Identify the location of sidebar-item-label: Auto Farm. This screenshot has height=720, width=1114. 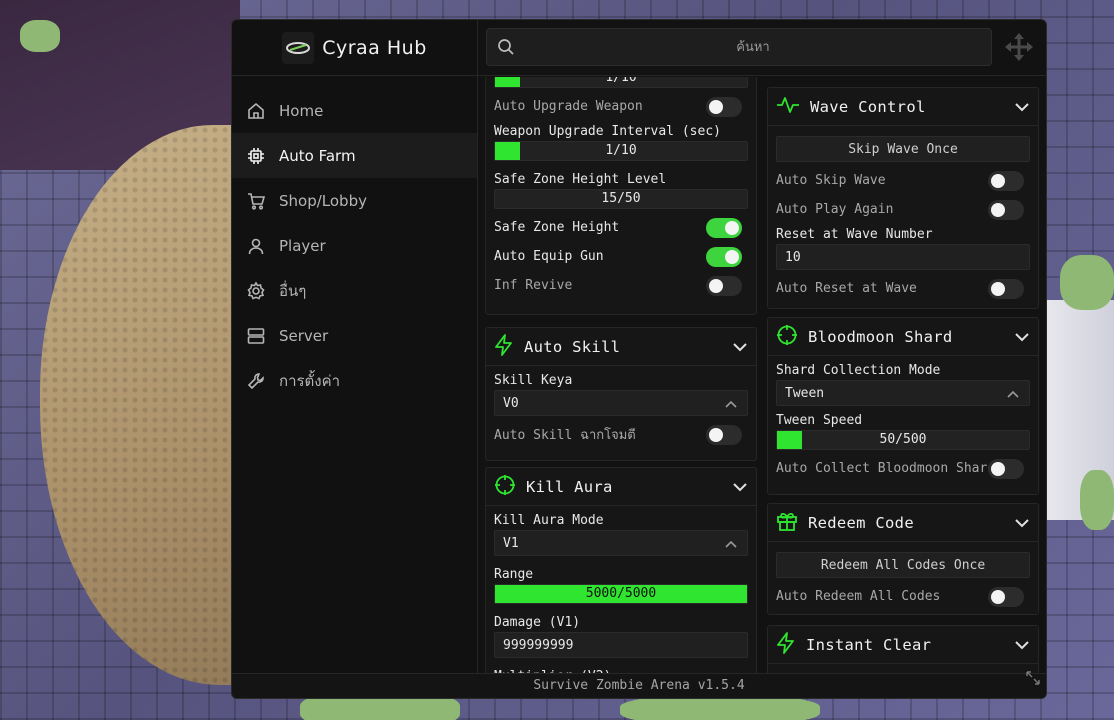
(317, 155).